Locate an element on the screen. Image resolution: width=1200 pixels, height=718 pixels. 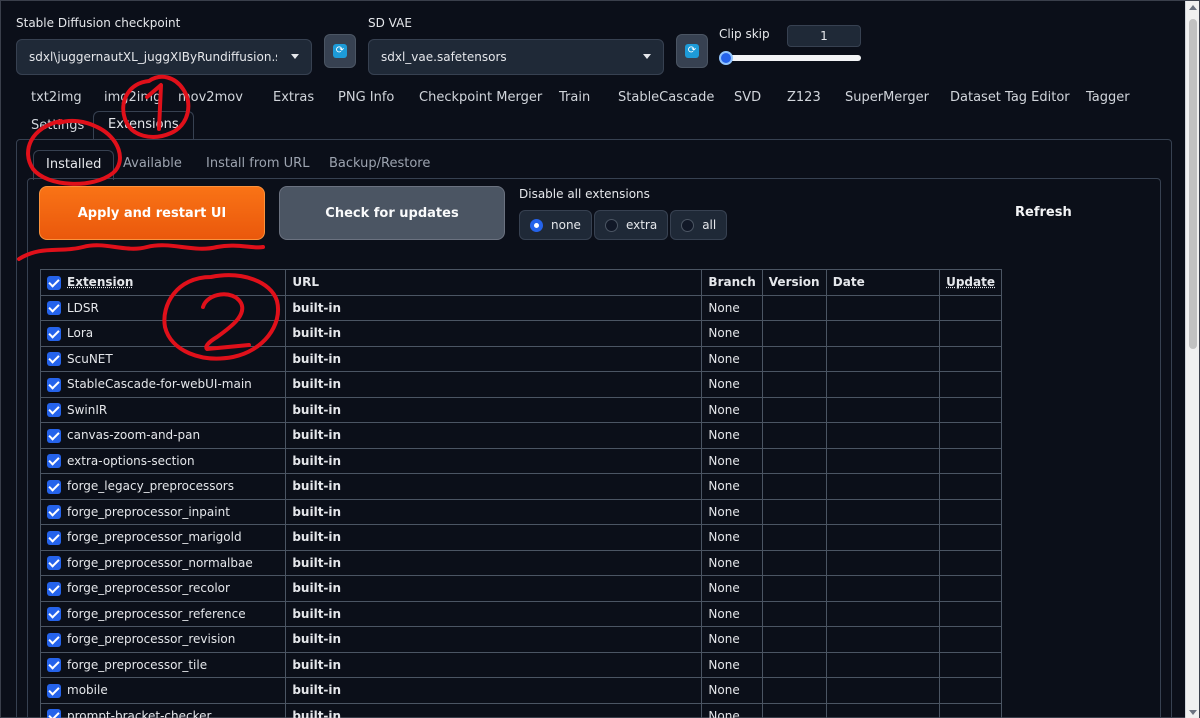
extension-name-cell: forge_preprocessor_inpaint is located at coordinates (163, 511).